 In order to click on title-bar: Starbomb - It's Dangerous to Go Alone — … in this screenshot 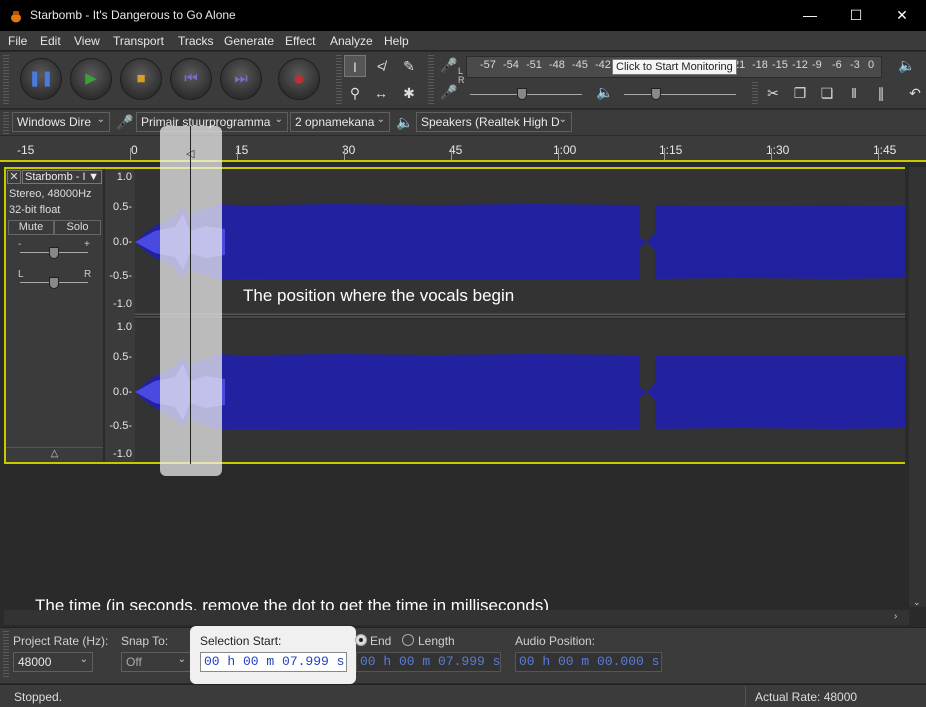, I will do `click(463, 15)`.